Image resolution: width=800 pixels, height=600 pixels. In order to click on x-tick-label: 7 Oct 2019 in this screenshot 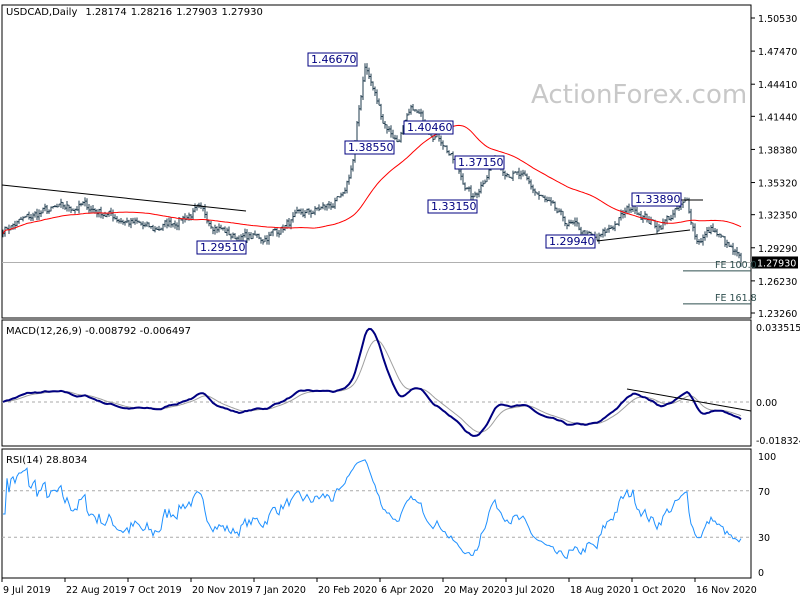, I will do `click(155, 590)`.